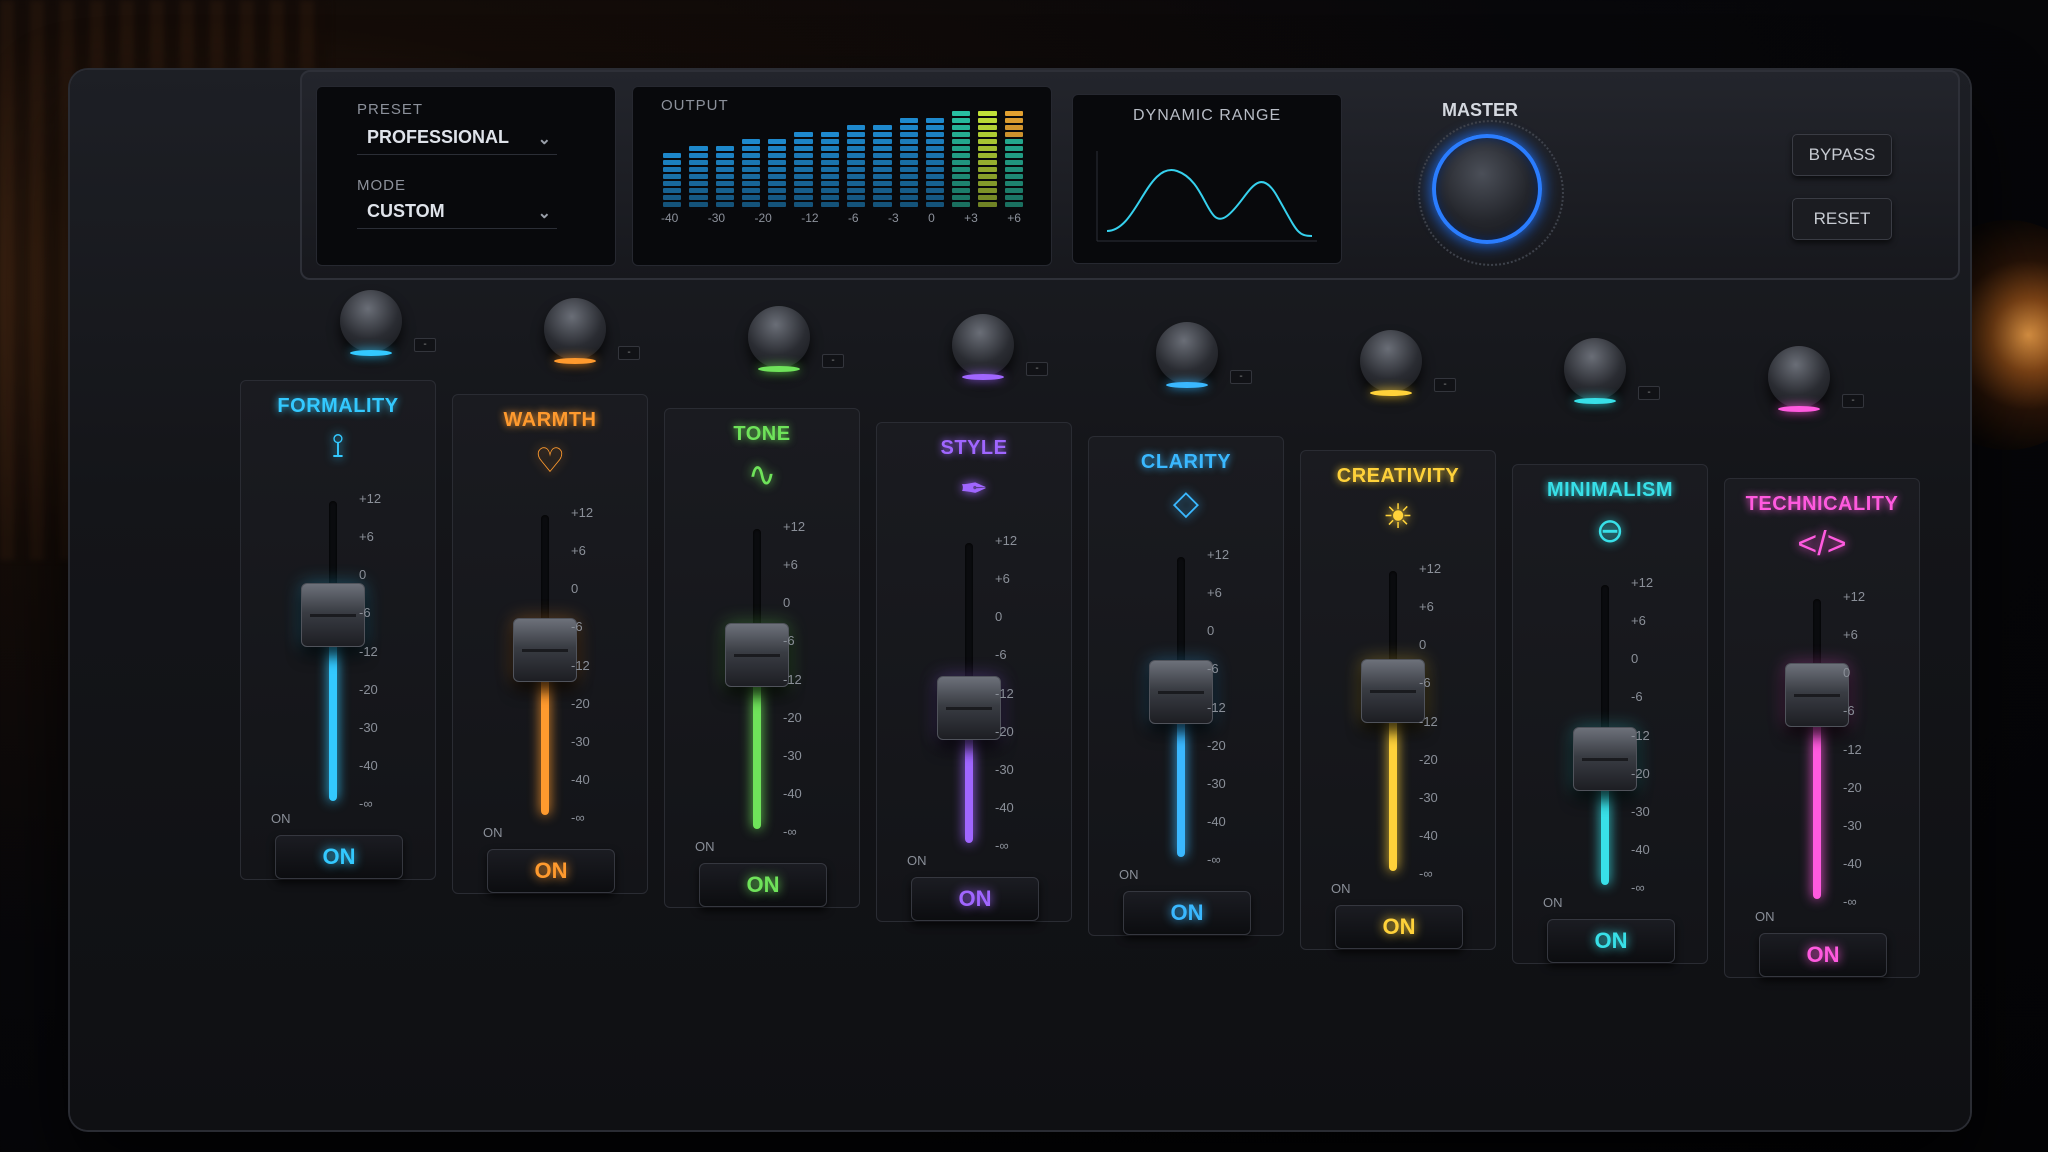  What do you see at coordinates (762, 475) in the screenshot?
I see `waveform-icon: ∿` at bounding box center [762, 475].